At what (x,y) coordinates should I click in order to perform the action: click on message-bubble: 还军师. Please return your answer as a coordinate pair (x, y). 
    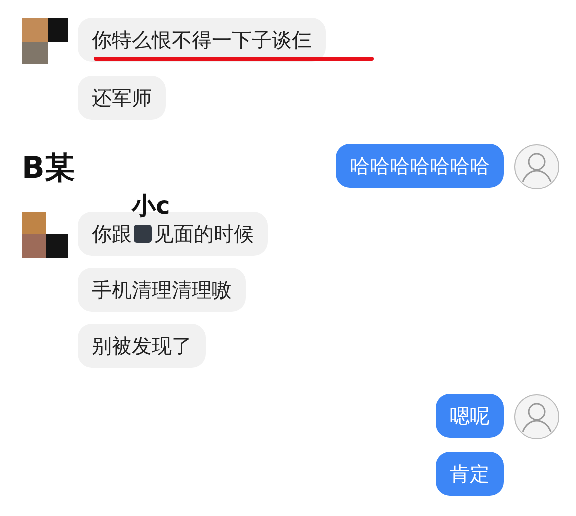
    Looking at the image, I should click on (122, 98).